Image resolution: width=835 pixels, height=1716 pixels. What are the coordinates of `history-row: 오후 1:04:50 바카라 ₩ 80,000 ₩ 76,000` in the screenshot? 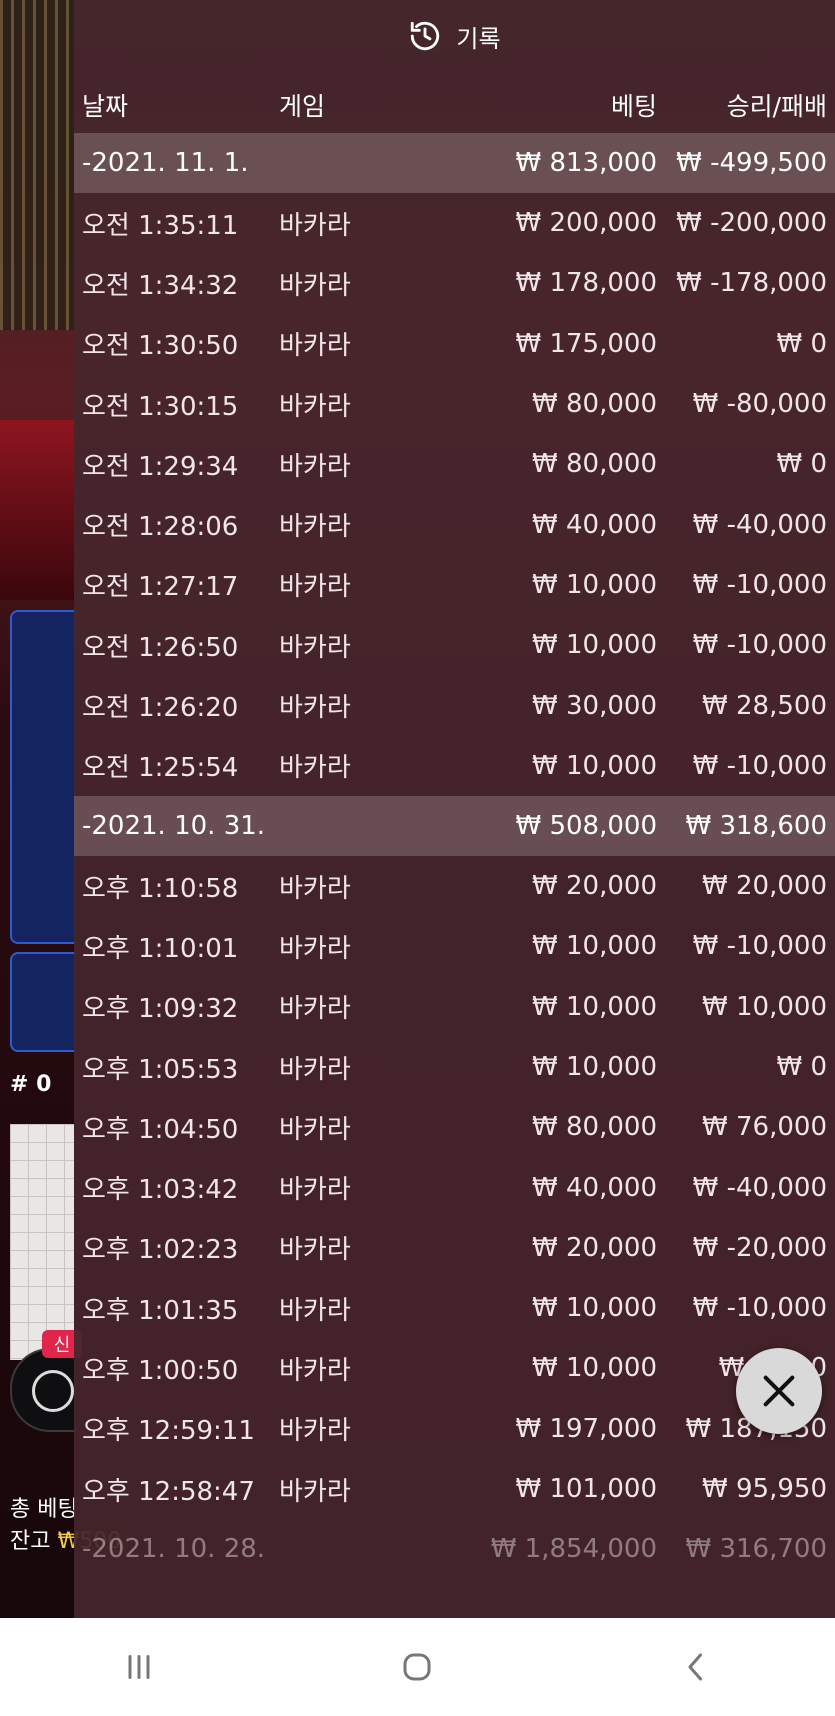 It's located at (454, 1127).